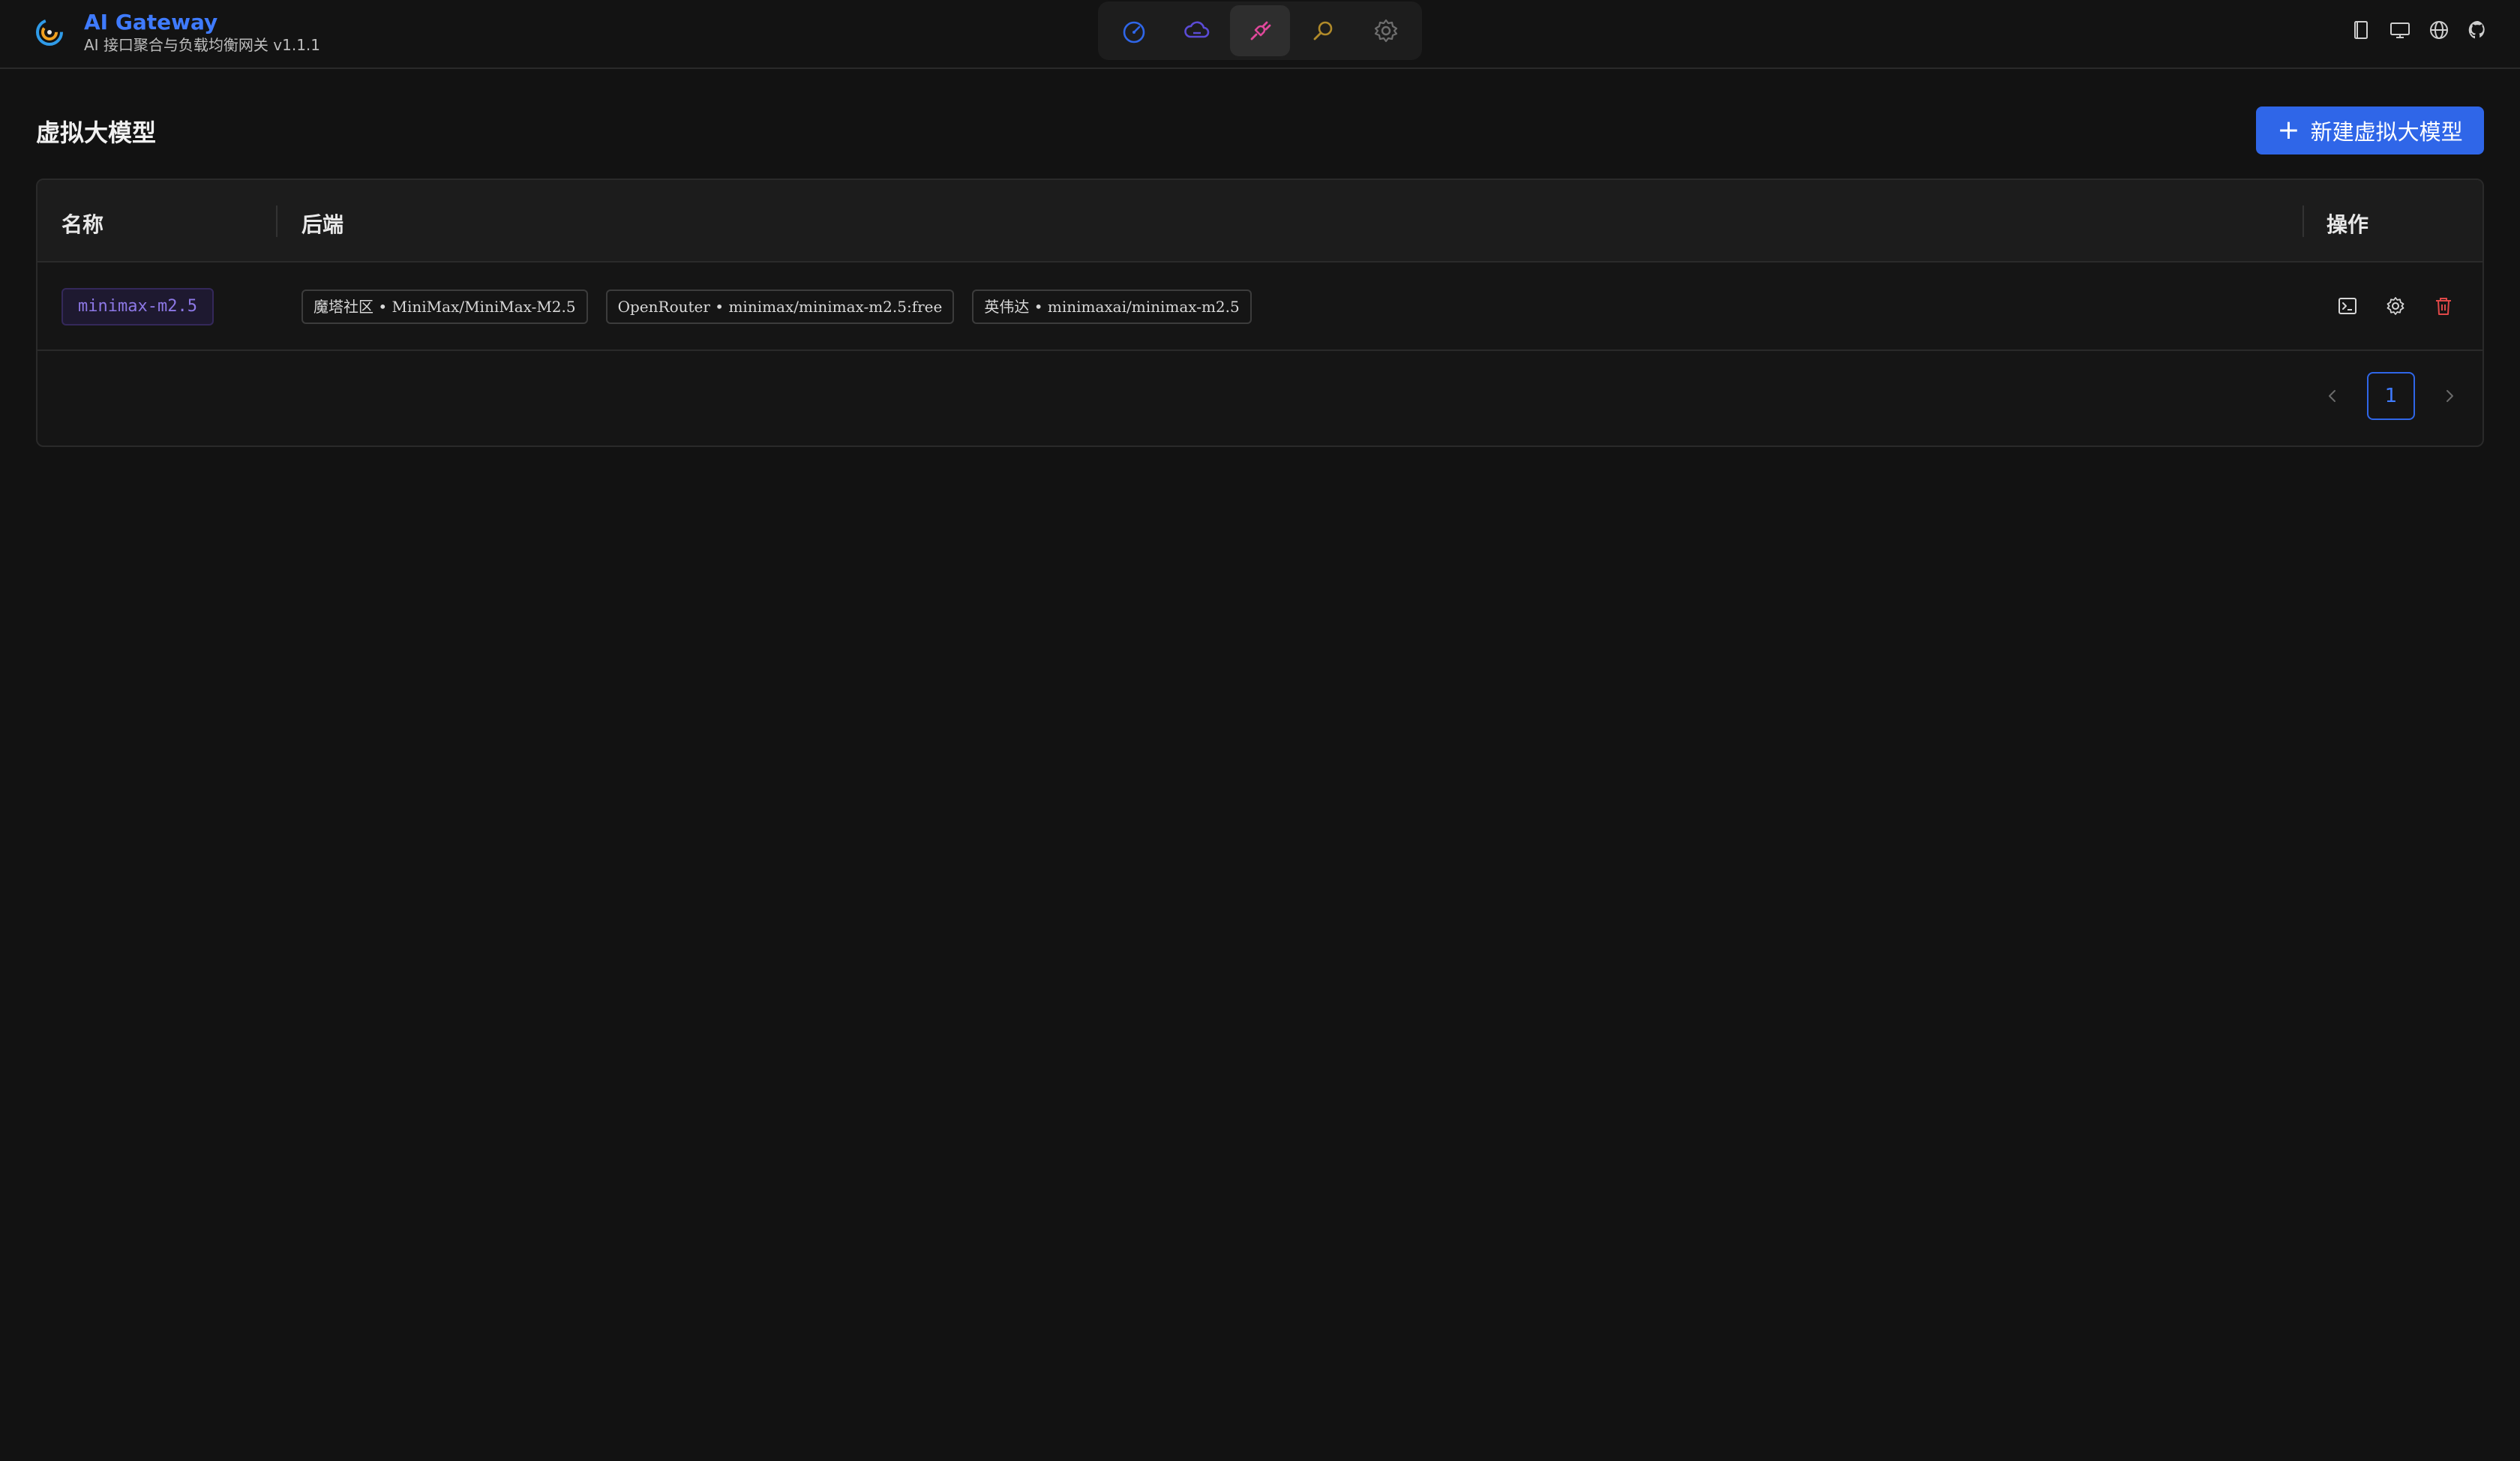 The image size is (2520, 1461). I want to click on github-button, so click(2478, 30).